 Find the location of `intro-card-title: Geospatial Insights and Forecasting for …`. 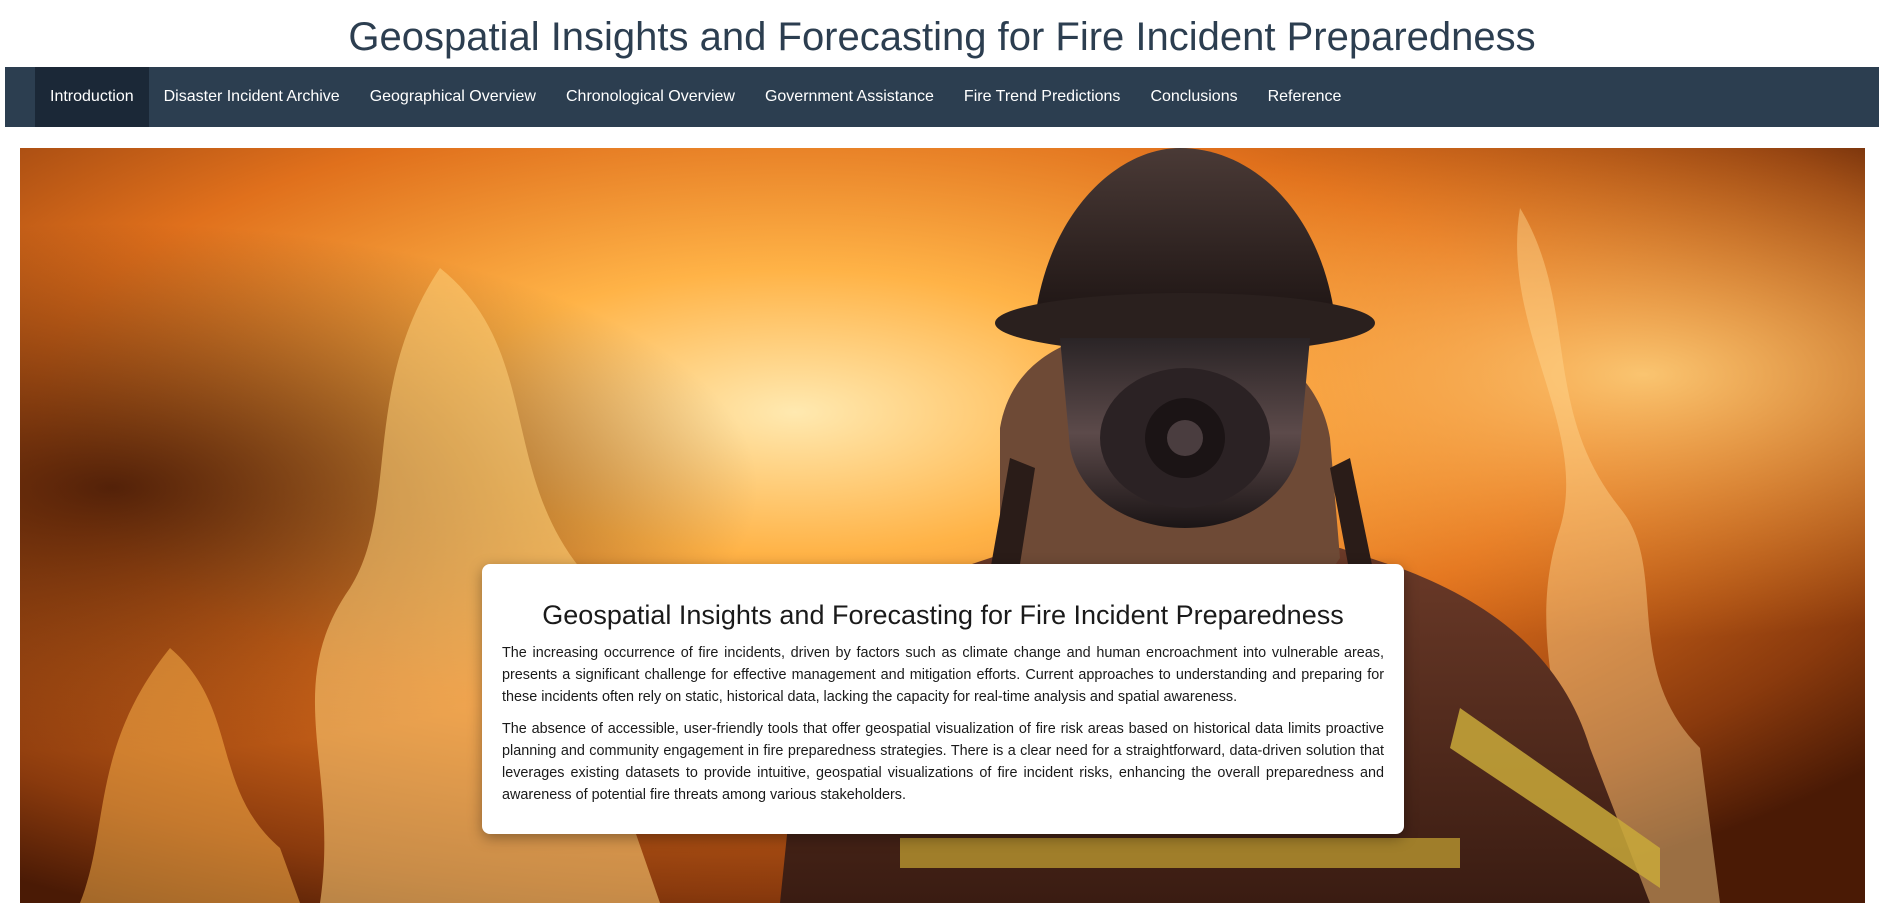

intro-card-title: Geospatial Insights and Forecasting for … is located at coordinates (943, 615).